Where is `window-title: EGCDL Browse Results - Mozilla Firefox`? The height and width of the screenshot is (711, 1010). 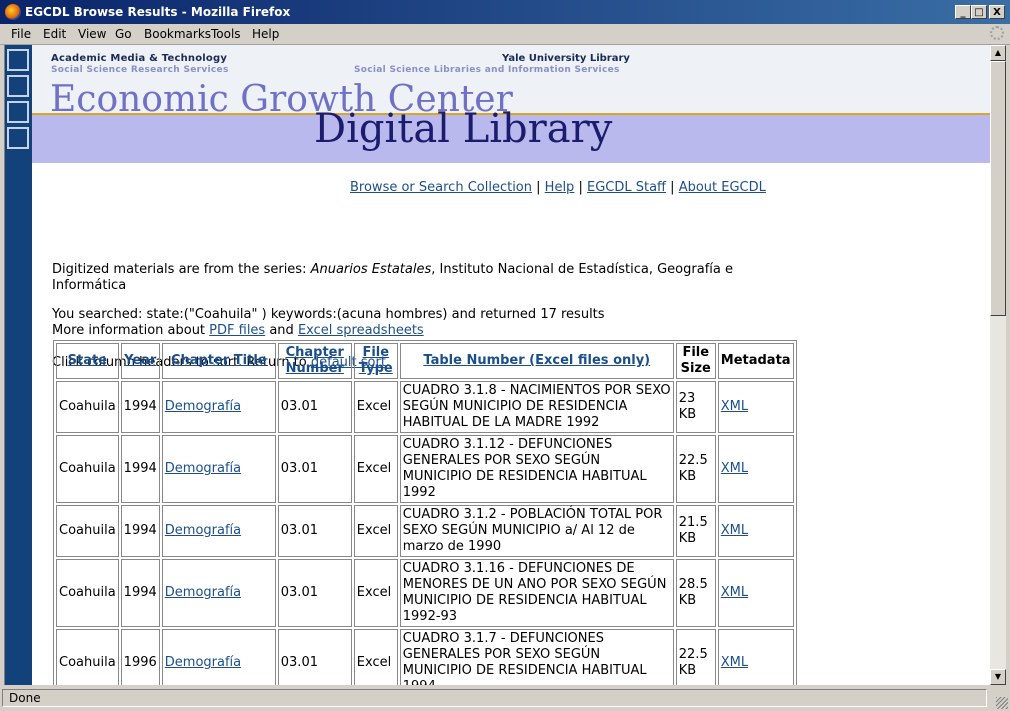 window-title: EGCDL Browse Results - Mozilla Firefox is located at coordinates (158, 12).